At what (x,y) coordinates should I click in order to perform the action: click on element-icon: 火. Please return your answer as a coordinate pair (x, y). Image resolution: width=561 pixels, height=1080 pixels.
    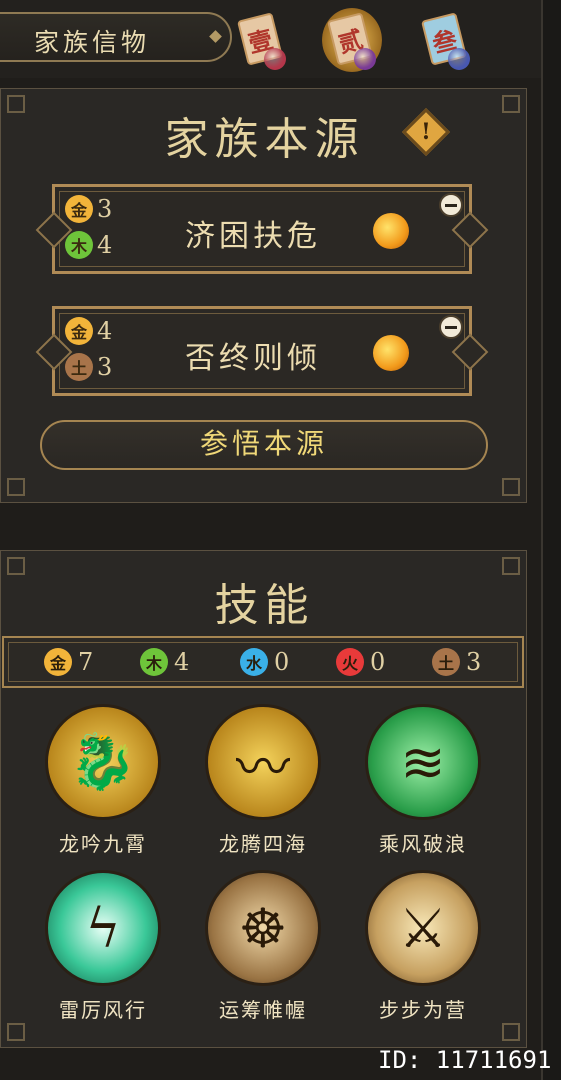
    Looking at the image, I should click on (350, 662).